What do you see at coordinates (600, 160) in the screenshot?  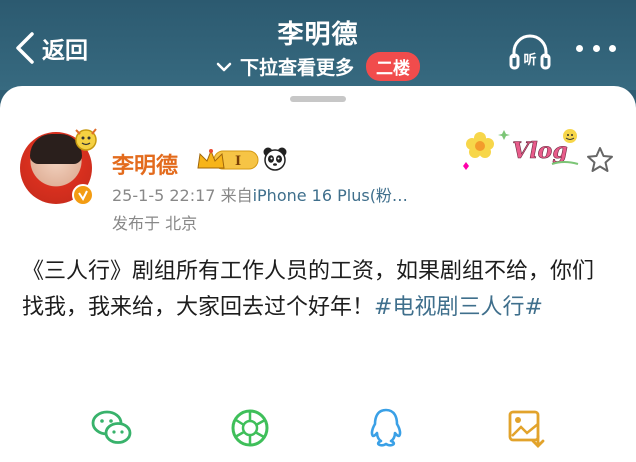 I see `favorite-star-icon` at bounding box center [600, 160].